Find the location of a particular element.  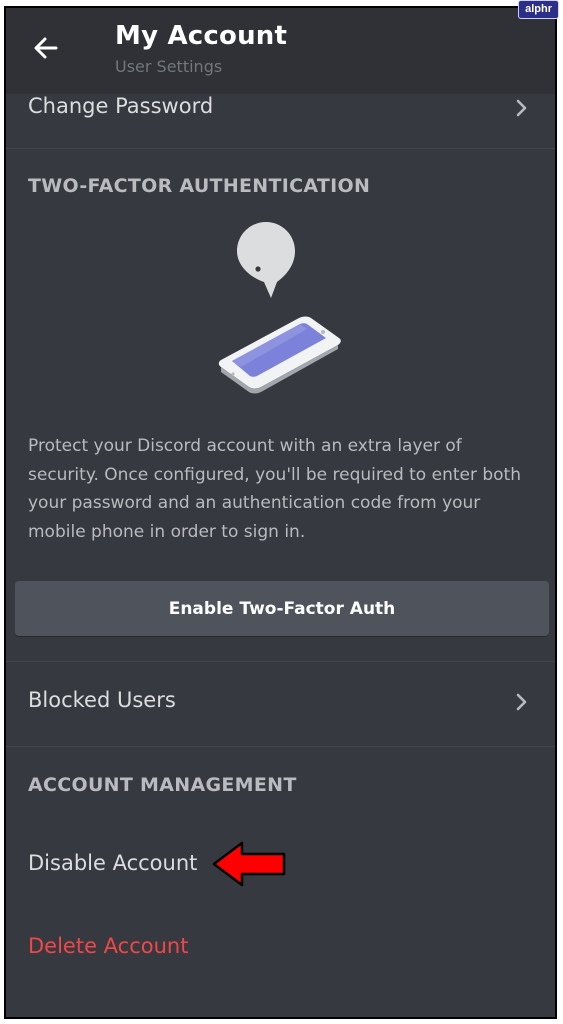

change-password-label: Change Password is located at coordinates (121, 106).